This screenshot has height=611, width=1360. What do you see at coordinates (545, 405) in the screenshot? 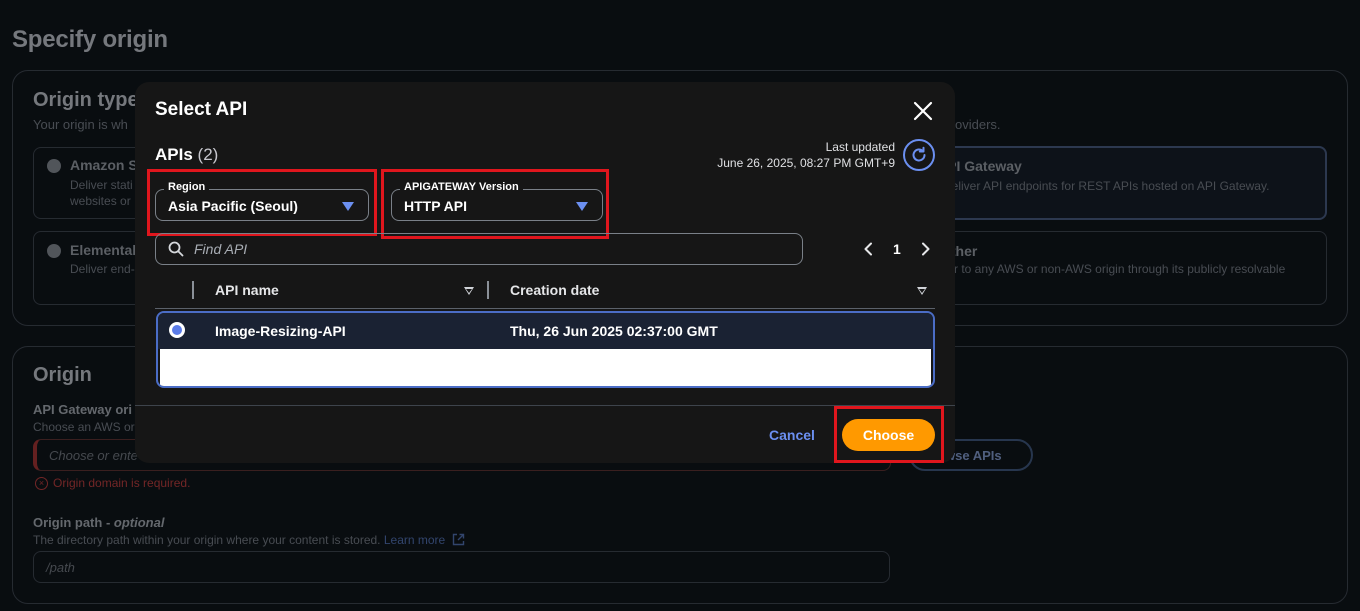
I see `footer-divider` at bounding box center [545, 405].